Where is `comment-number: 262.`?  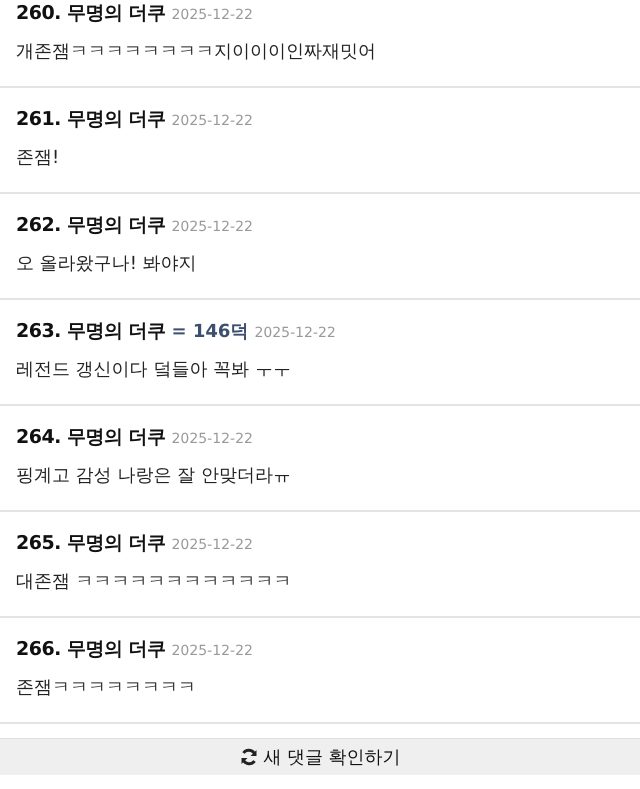
comment-number: 262. is located at coordinates (38, 225).